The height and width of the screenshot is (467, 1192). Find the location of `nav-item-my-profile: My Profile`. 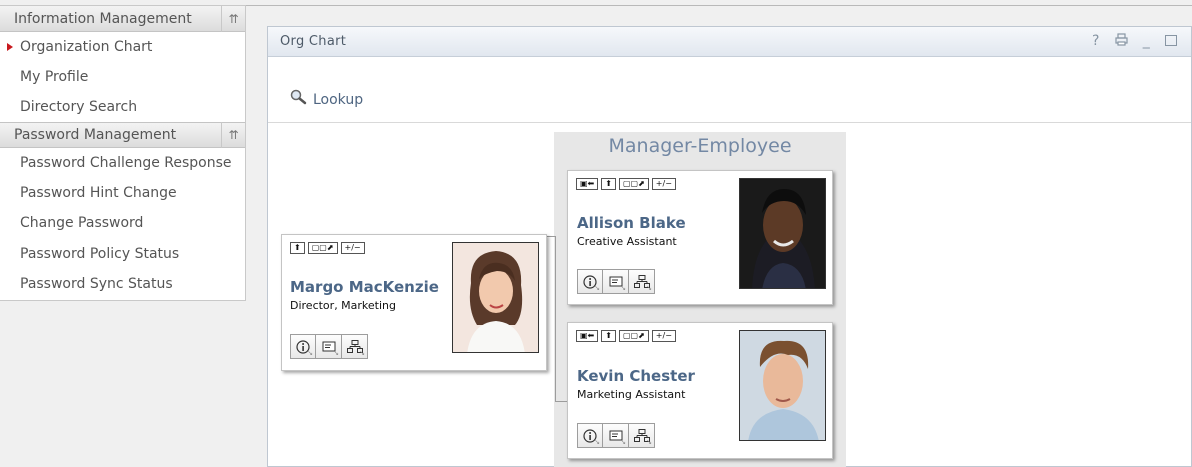

nav-item-my-profile: My Profile is located at coordinates (122, 77).